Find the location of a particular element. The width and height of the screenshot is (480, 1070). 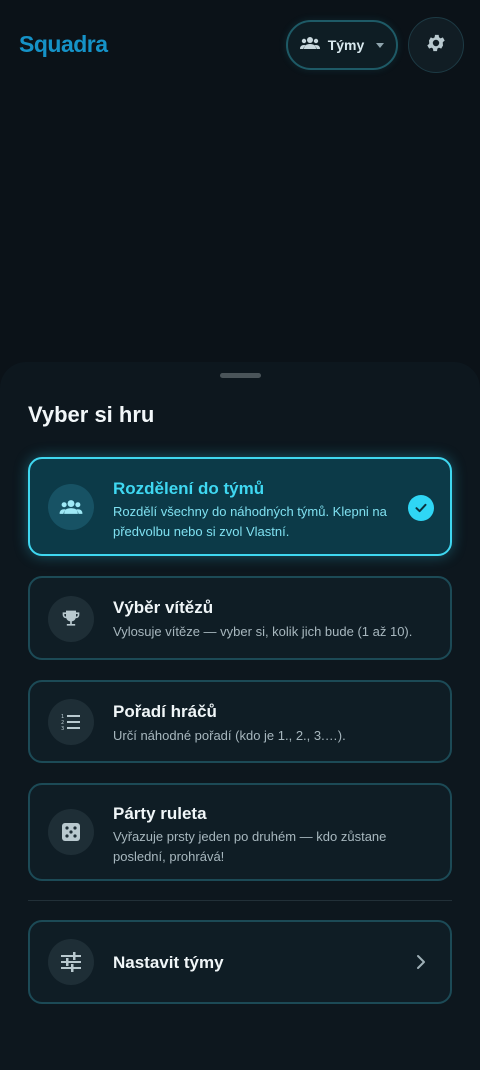

game-title: Párty ruleta is located at coordinates (160, 813).